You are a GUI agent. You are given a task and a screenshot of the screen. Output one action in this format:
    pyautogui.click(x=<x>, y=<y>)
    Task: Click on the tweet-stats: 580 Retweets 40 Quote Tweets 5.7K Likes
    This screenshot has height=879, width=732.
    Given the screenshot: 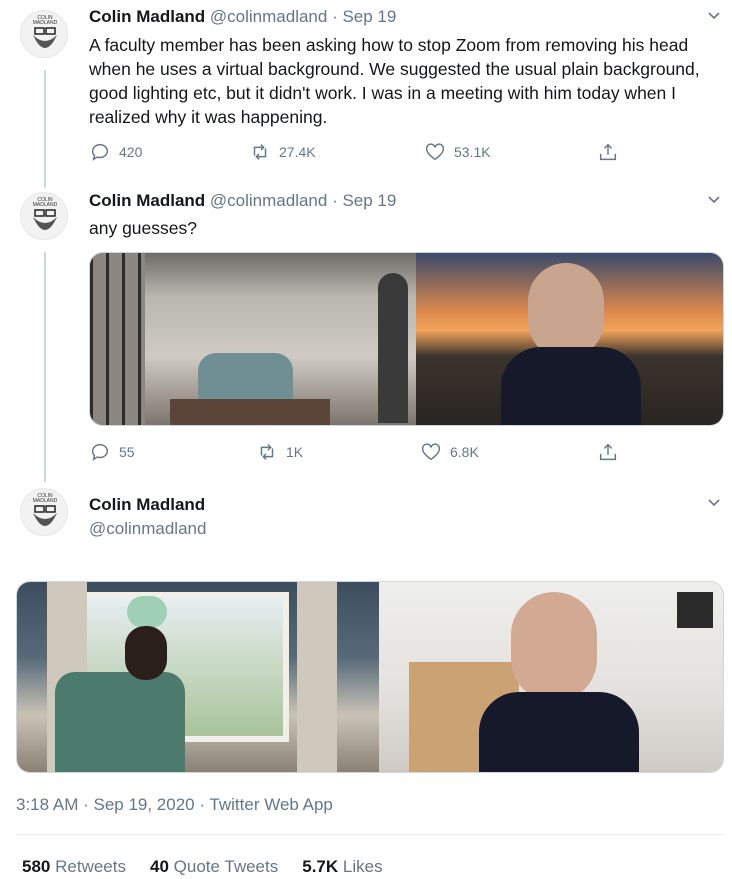 What is the action you would take?
    pyautogui.click(x=202, y=867)
    